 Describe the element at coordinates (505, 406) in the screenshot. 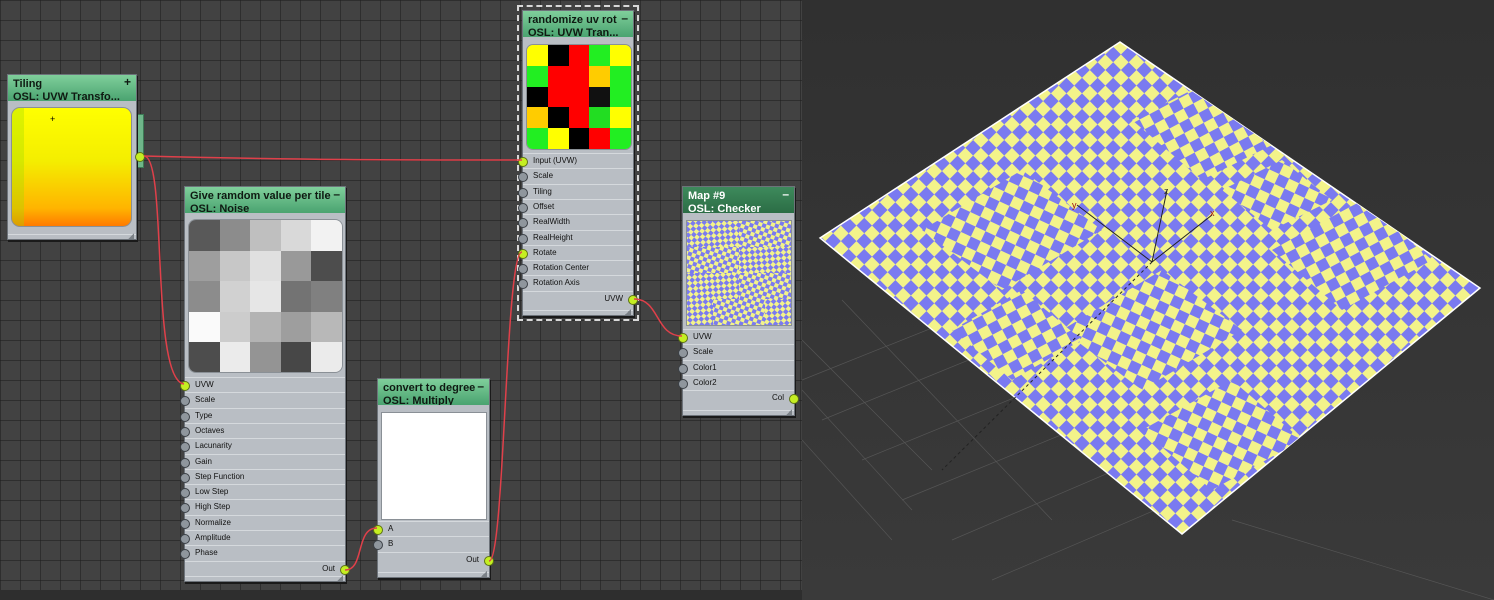

I see `wire-multiply-to-rot` at that location.